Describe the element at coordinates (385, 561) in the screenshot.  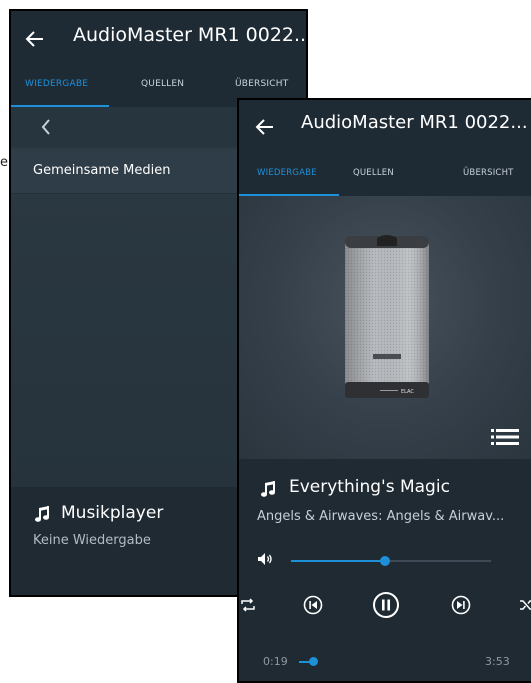
I see `volume-slider-knob` at that location.